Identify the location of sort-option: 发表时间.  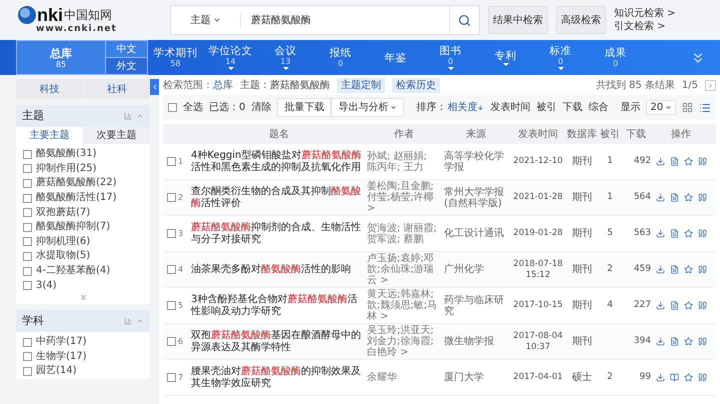
(510, 107).